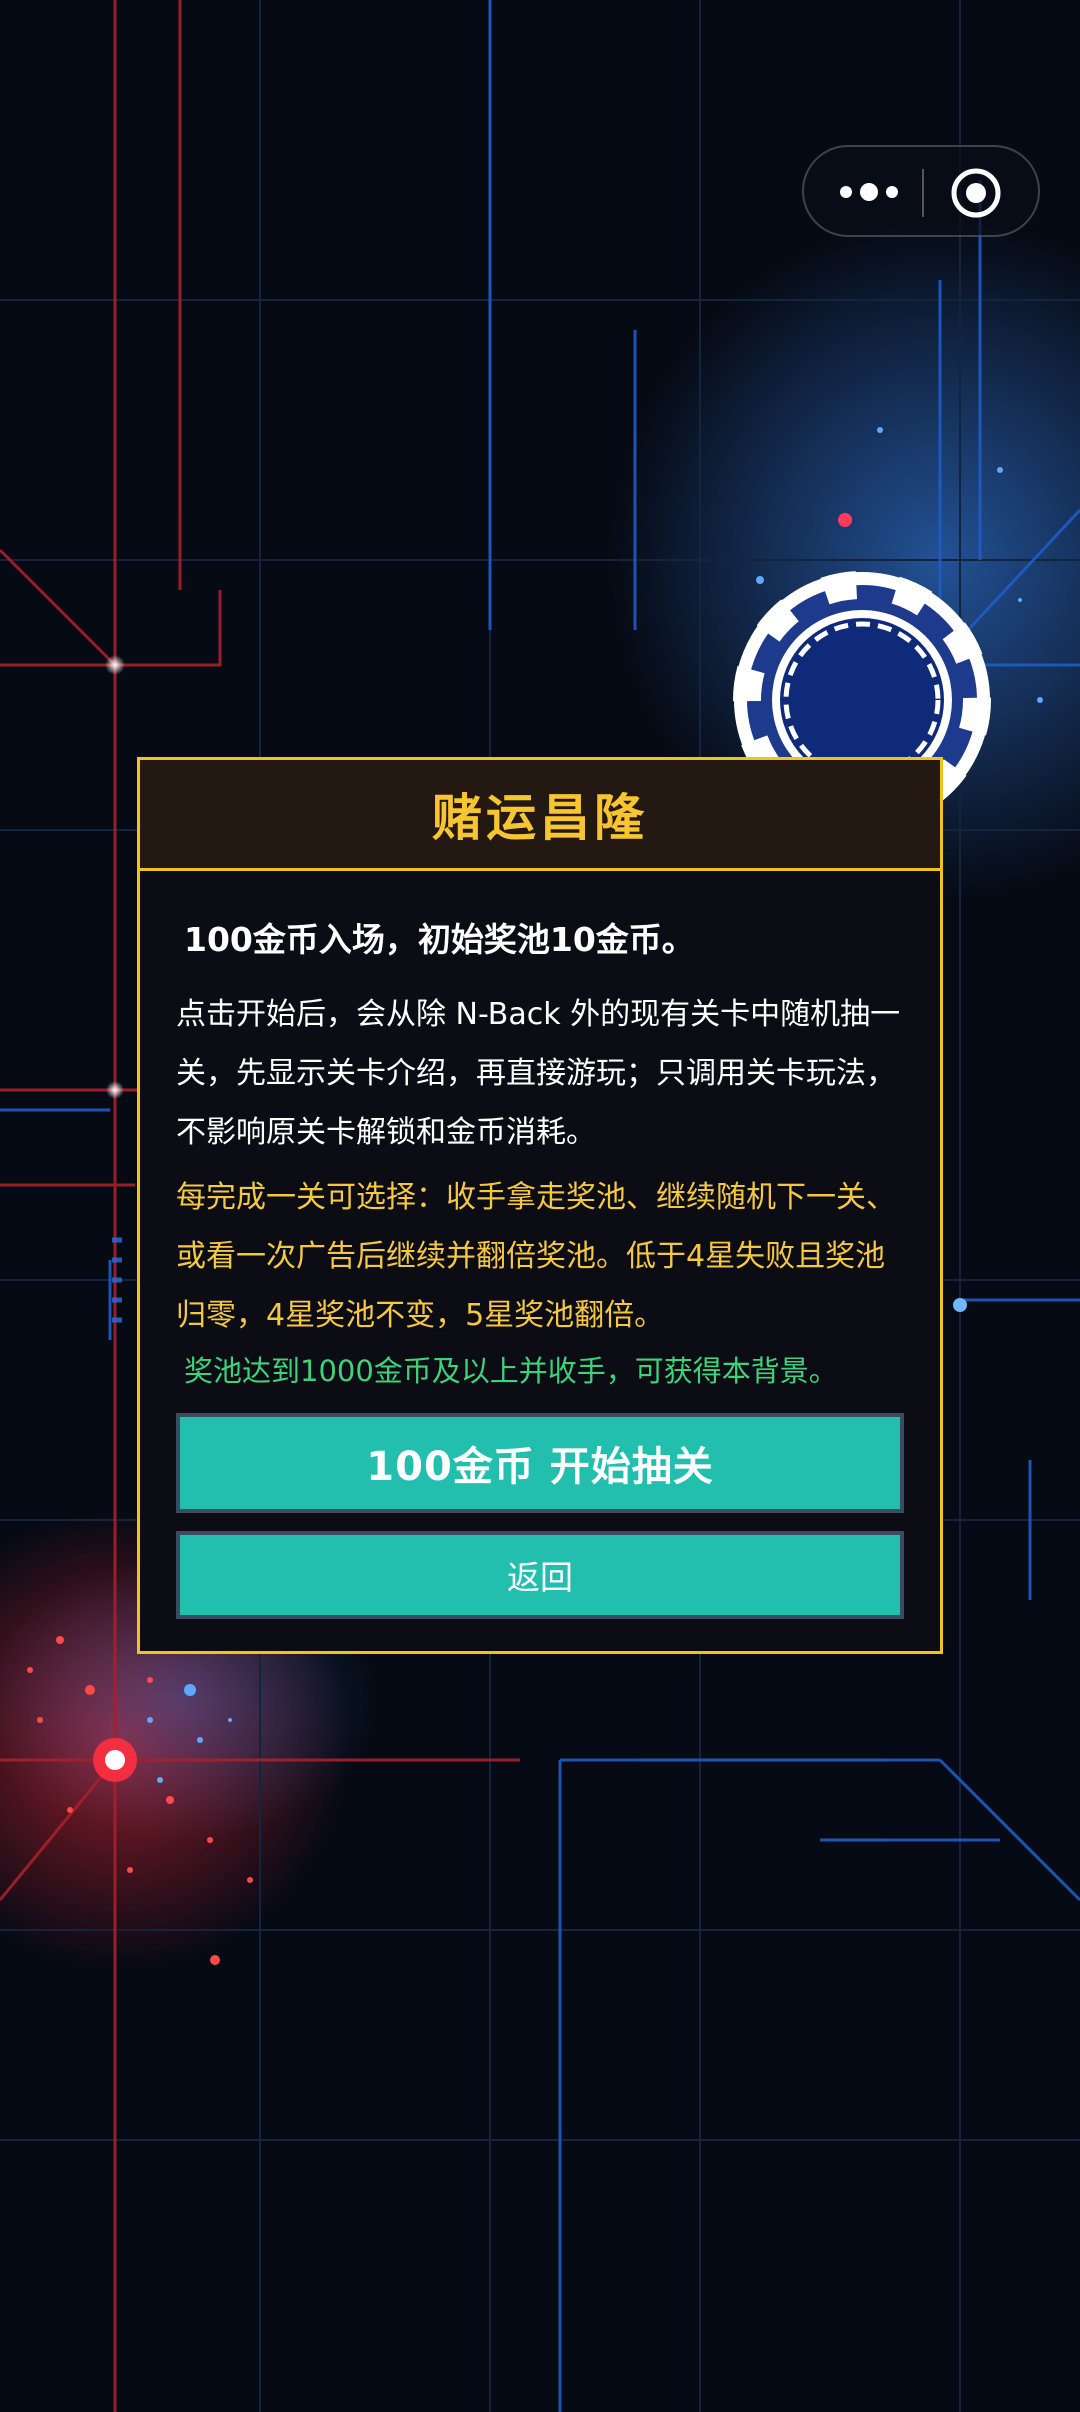 The height and width of the screenshot is (2412, 1080). I want to click on capsule-divider, so click(923, 193).